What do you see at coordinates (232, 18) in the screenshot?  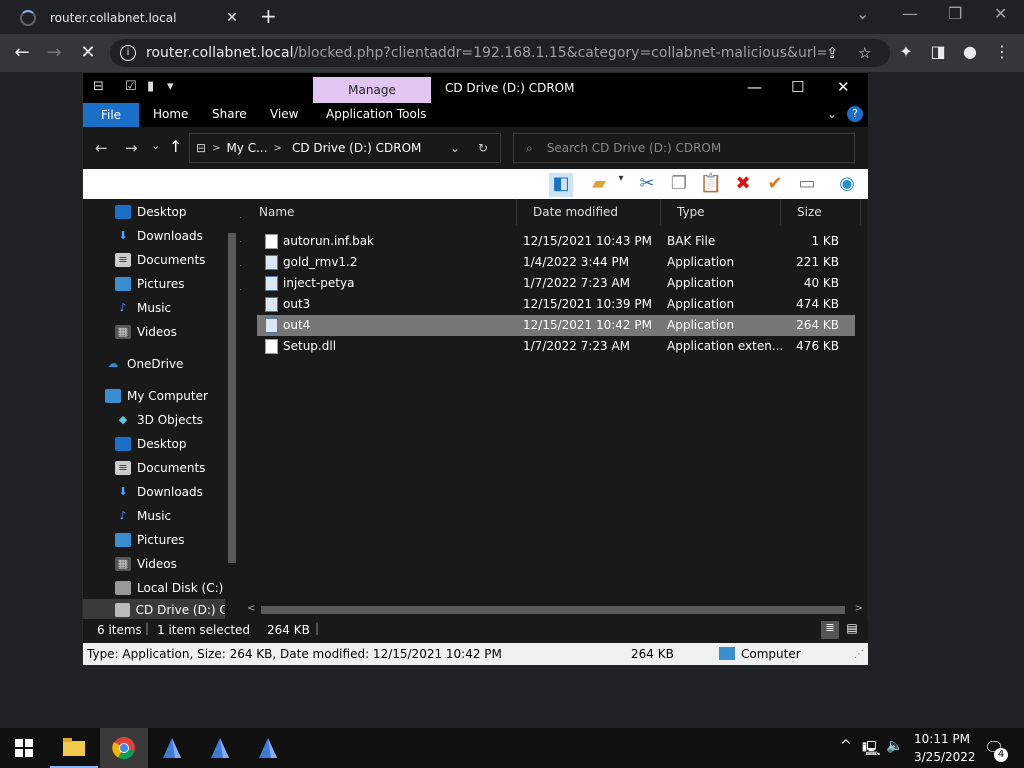 I see `tab-close-icon: ✕` at bounding box center [232, 18].